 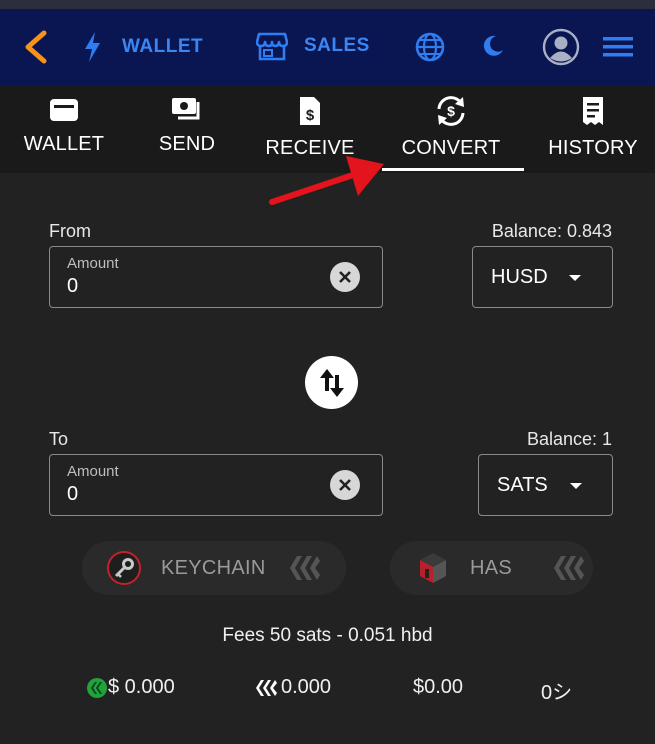 I want to click on moon-icon, so click(x=493, y=45).